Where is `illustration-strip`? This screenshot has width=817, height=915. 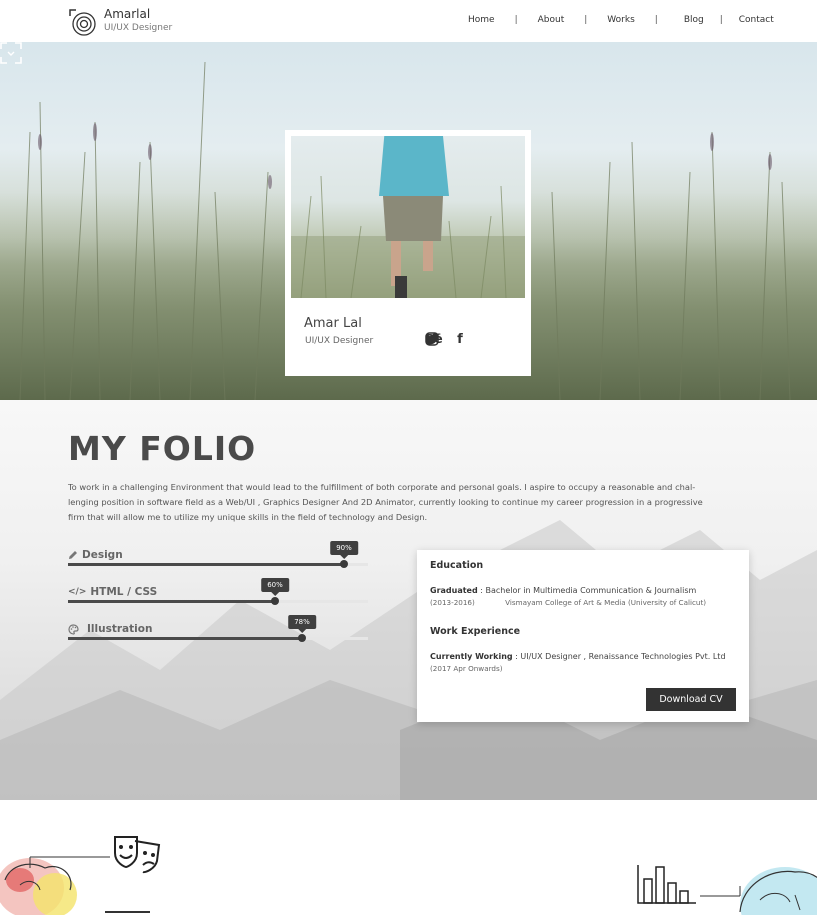 illustration-strip is located at coordinates (408, 857).